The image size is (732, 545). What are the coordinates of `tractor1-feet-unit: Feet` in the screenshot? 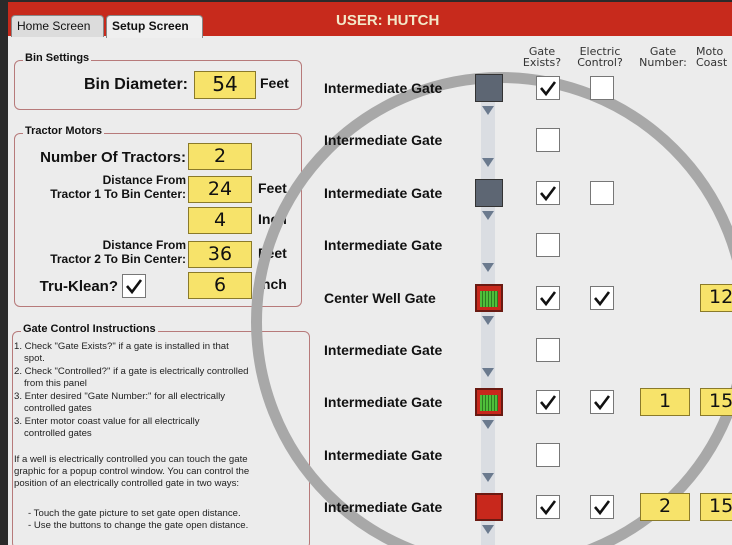 It's located at (272, 188).